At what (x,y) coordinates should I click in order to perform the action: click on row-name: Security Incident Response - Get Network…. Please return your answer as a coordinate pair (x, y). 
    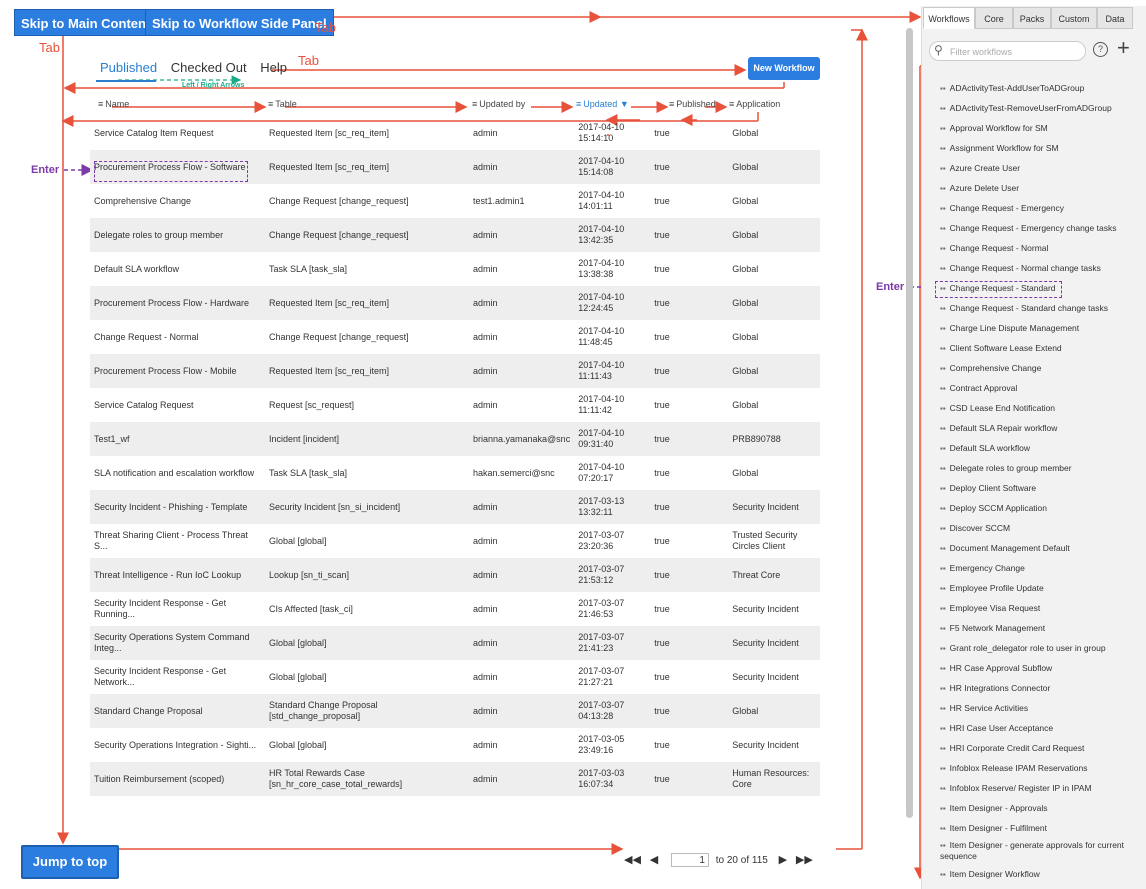
    Looking at the image, I should click on (177, 677).